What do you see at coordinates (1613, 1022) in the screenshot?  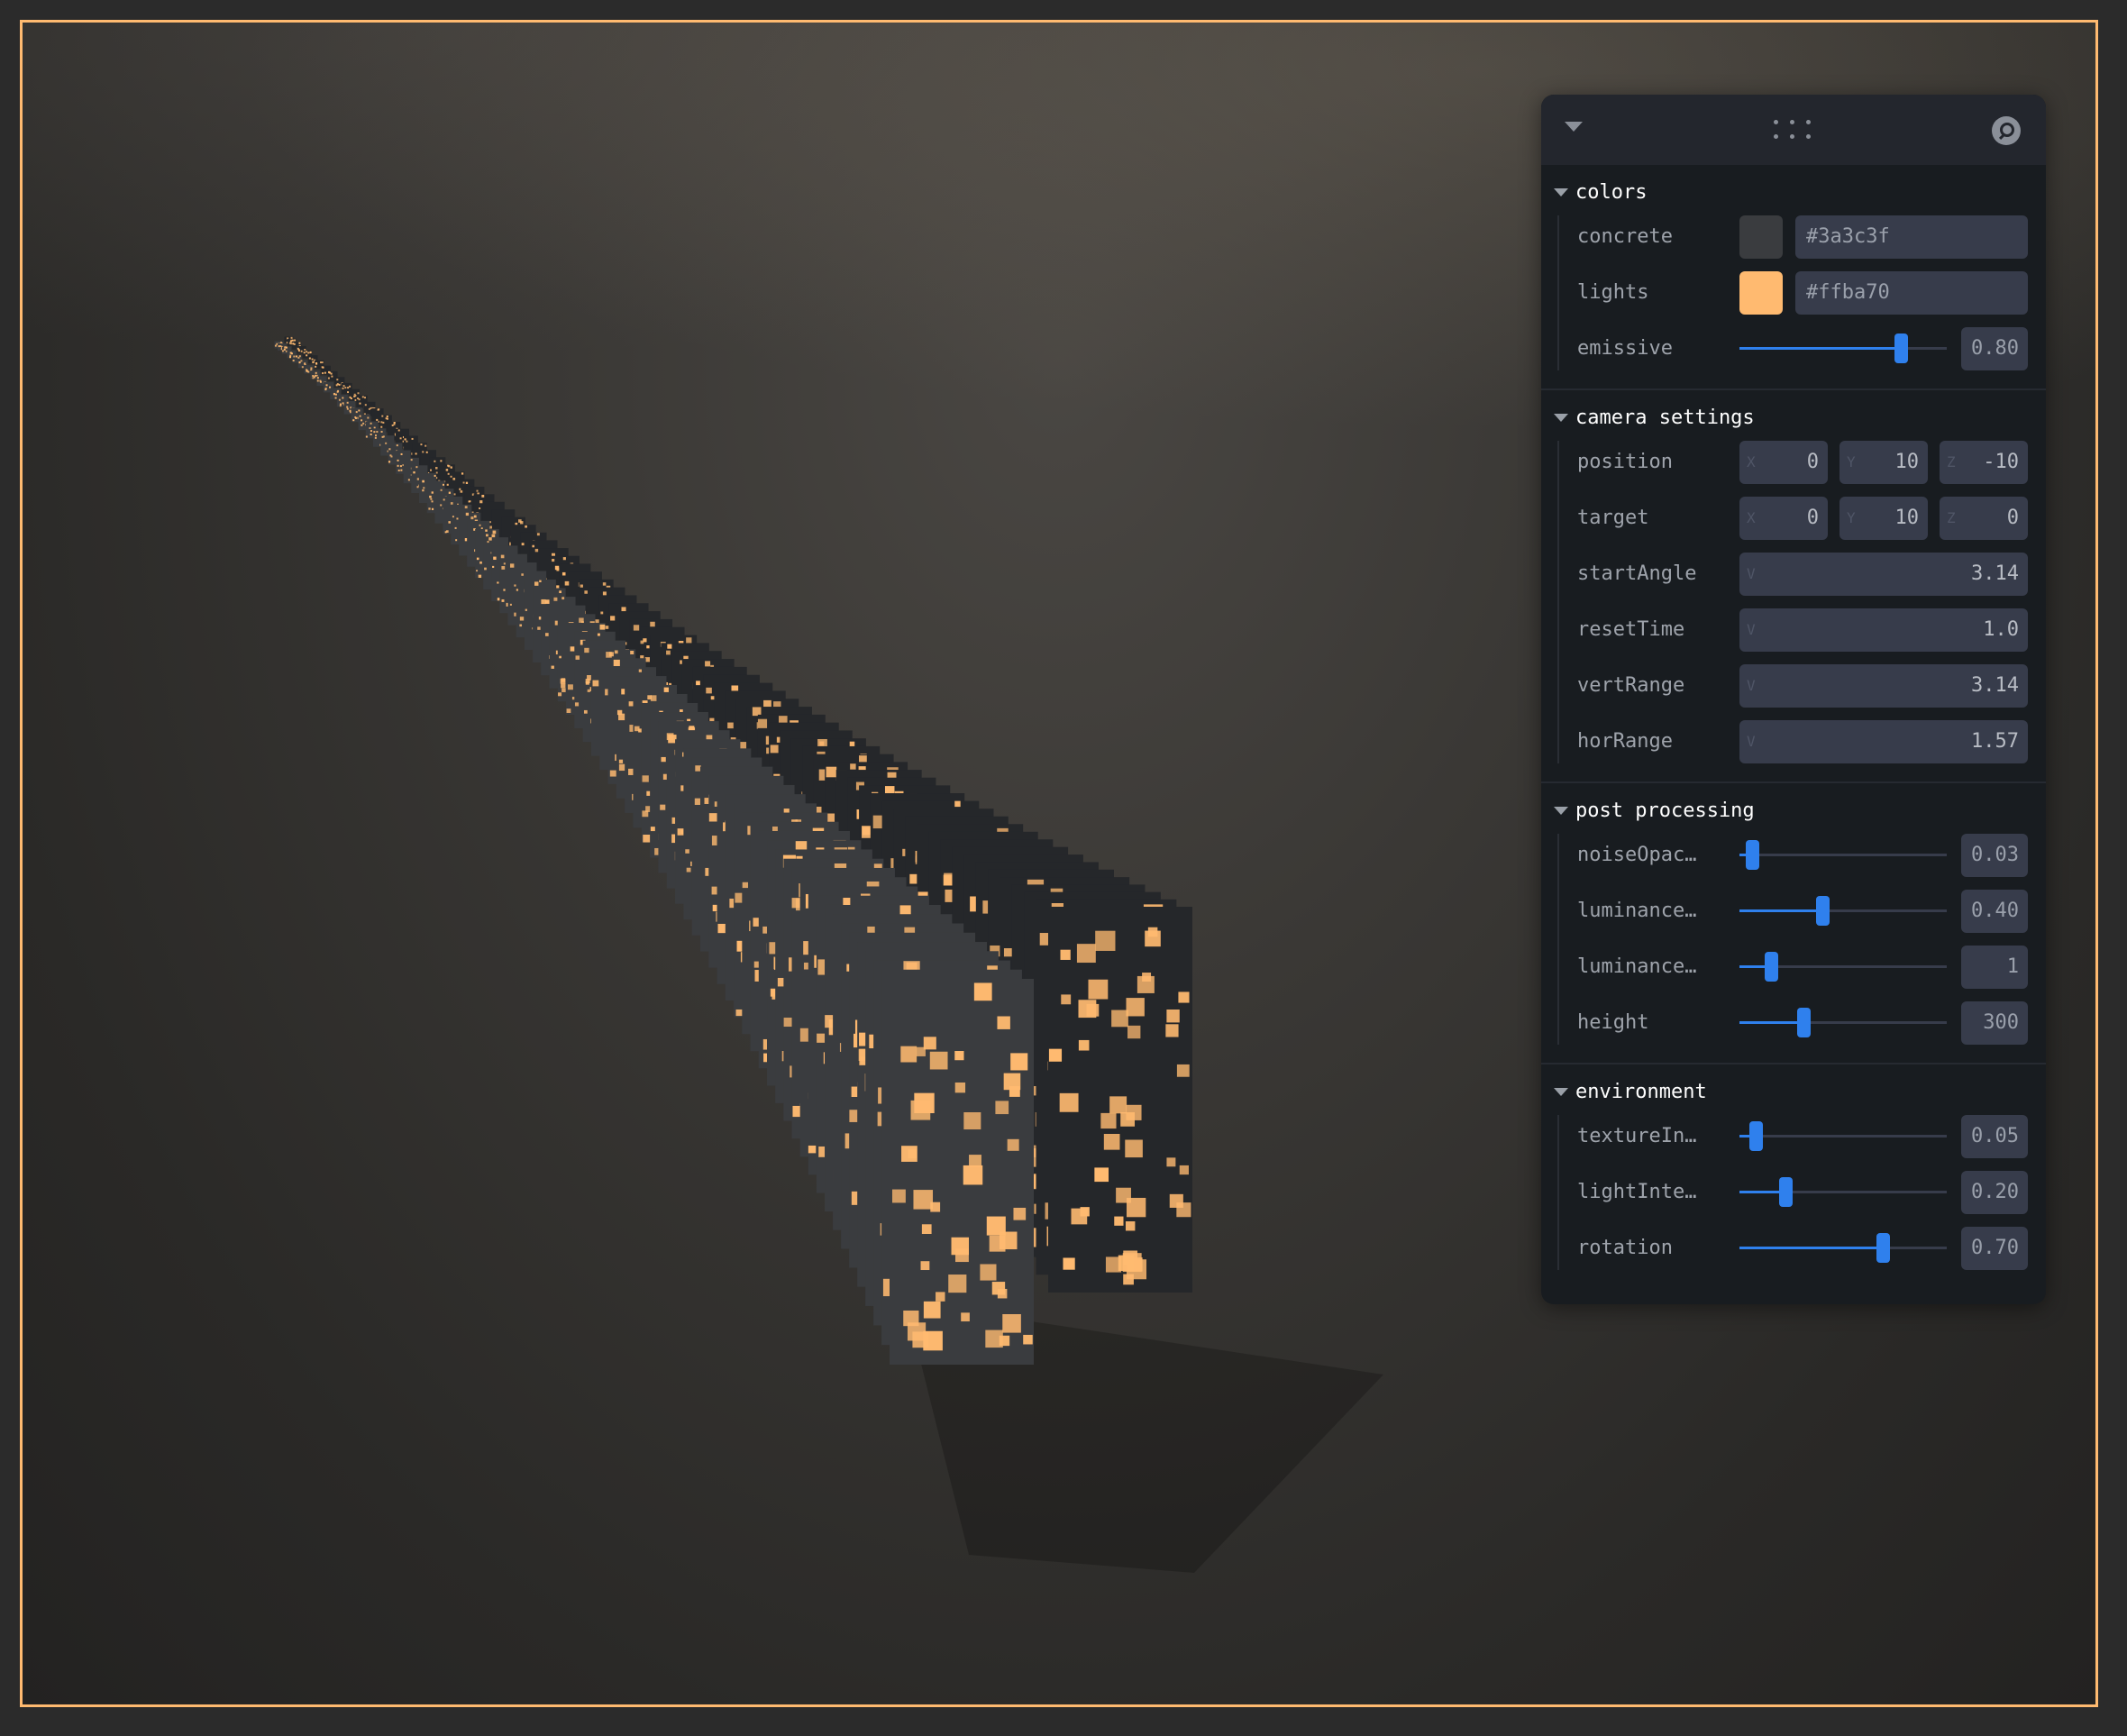 I see `label-height: height` at bounding box center [1613, 1022].